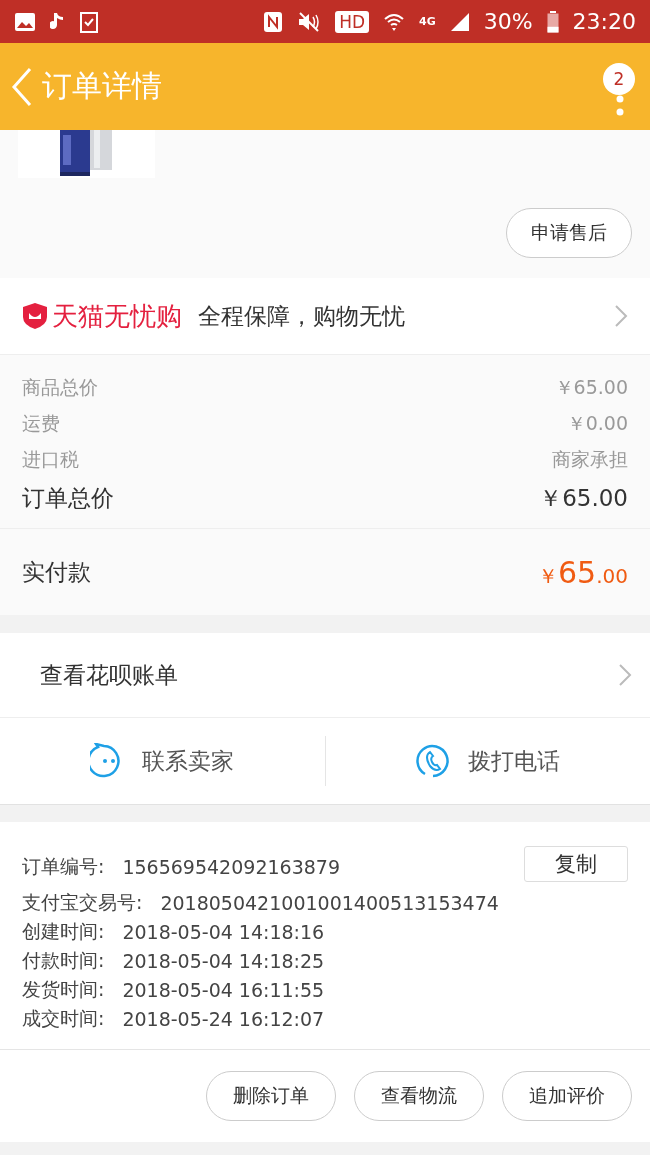 The width and height of the screenshot is (650, 1155). What do you see at coordinates (162, 761) in the screenshot?
I see `contact-button: 联系卖家` at bounding box center [162, 761].